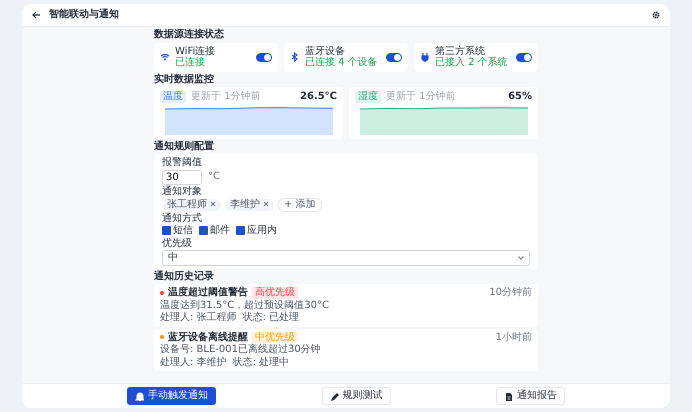 This screenshot has height=412, width=692. Describe the element at coordinates (220, 230) in the screenshot. I see `checkbox-label: 邮件` at that location.